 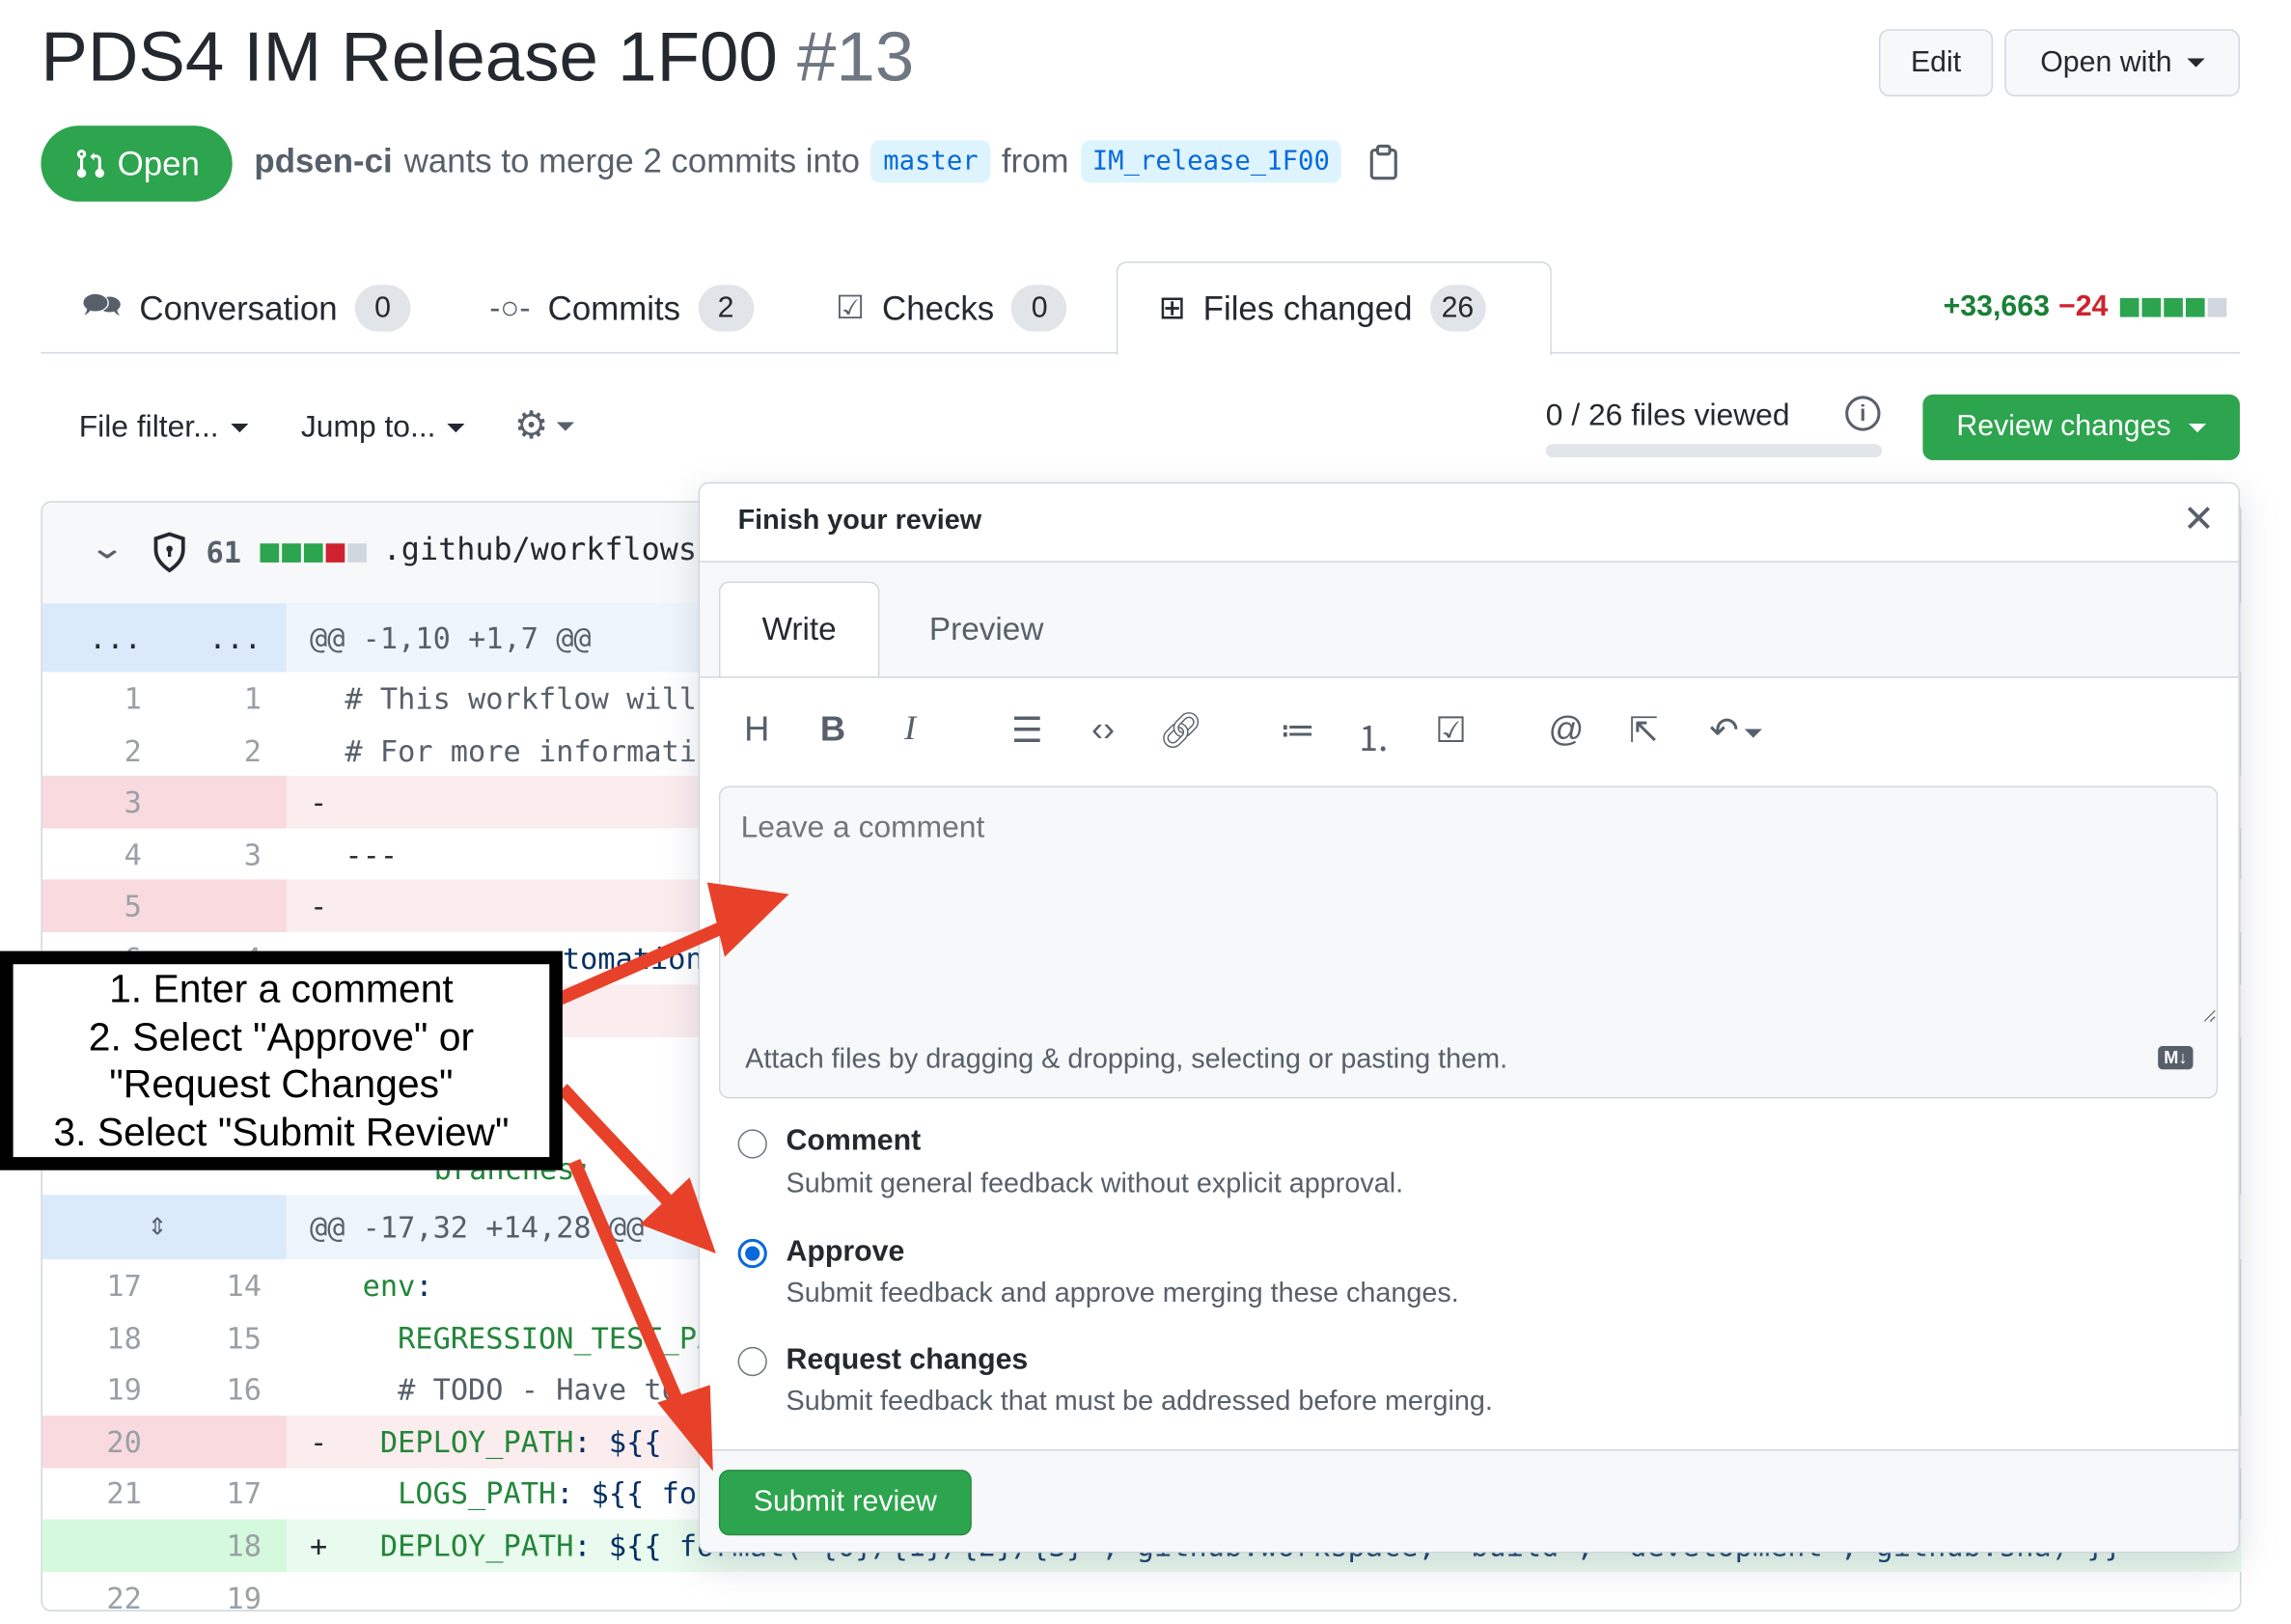 I want to click on annotation-arrows, so click(x=670, y=1177).